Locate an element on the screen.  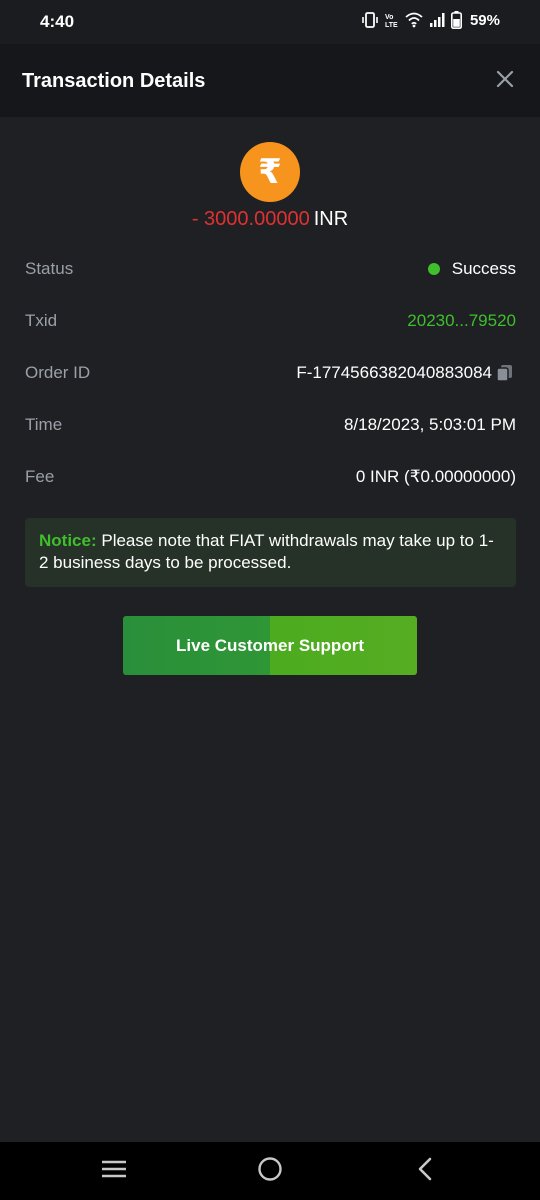
notice-label: Notice: is located at coordinates (68, 540).